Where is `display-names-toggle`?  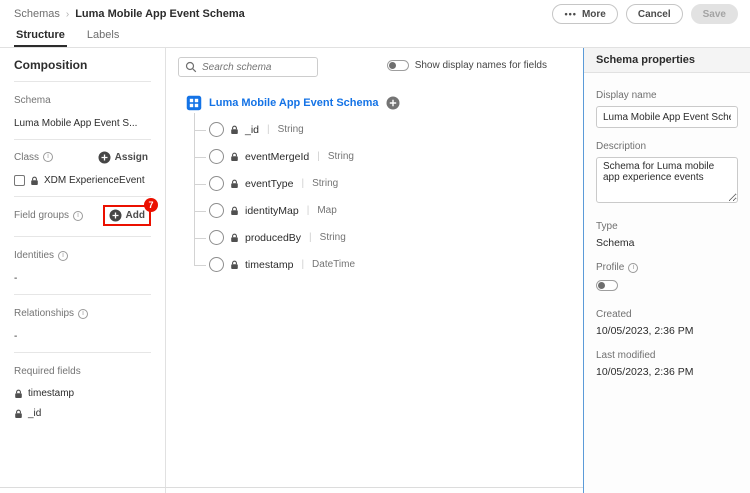 display-names-toggle is located at coordinates (397, 65).